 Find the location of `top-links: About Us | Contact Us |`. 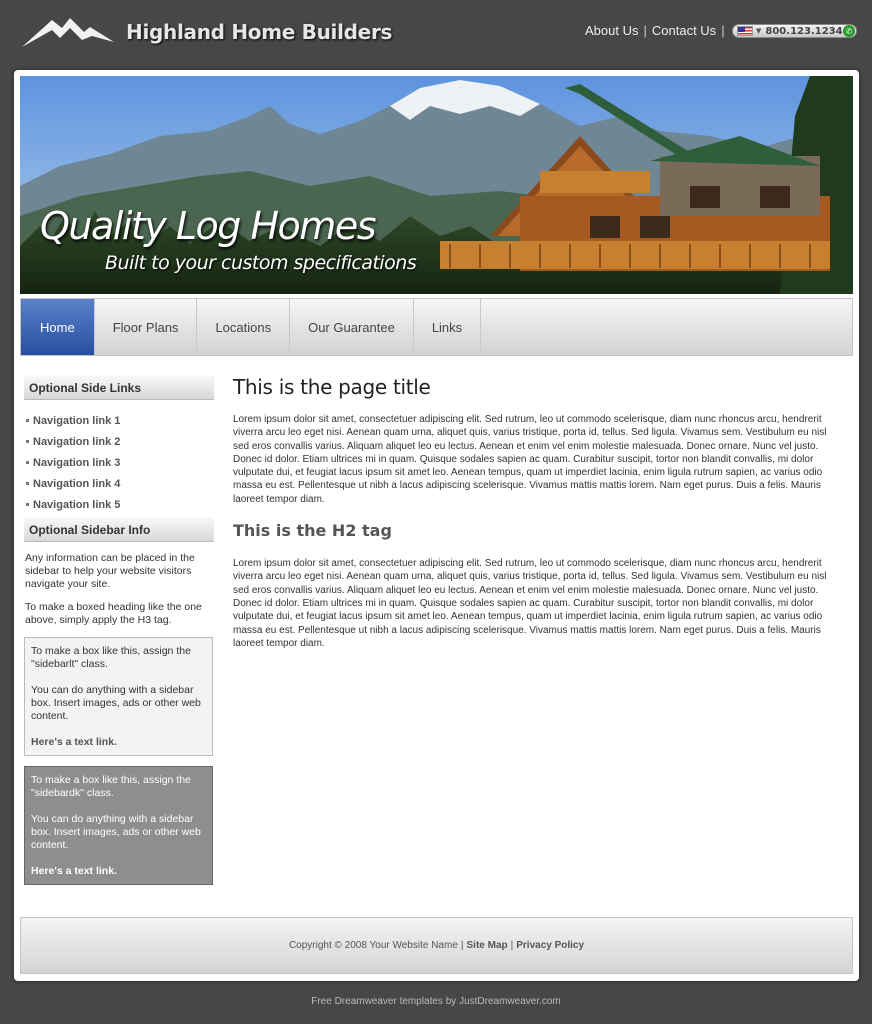

top-links: About Us | Contact Us | is located at coordinates (657, 30).